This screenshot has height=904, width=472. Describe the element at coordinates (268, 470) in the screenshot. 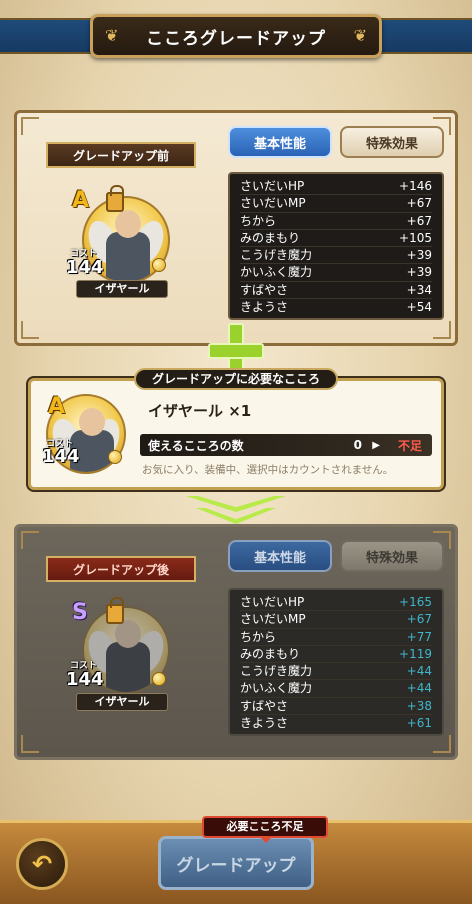

I see `required-note: お気に入り、装備中、選択中はカウントされません。` at that location.